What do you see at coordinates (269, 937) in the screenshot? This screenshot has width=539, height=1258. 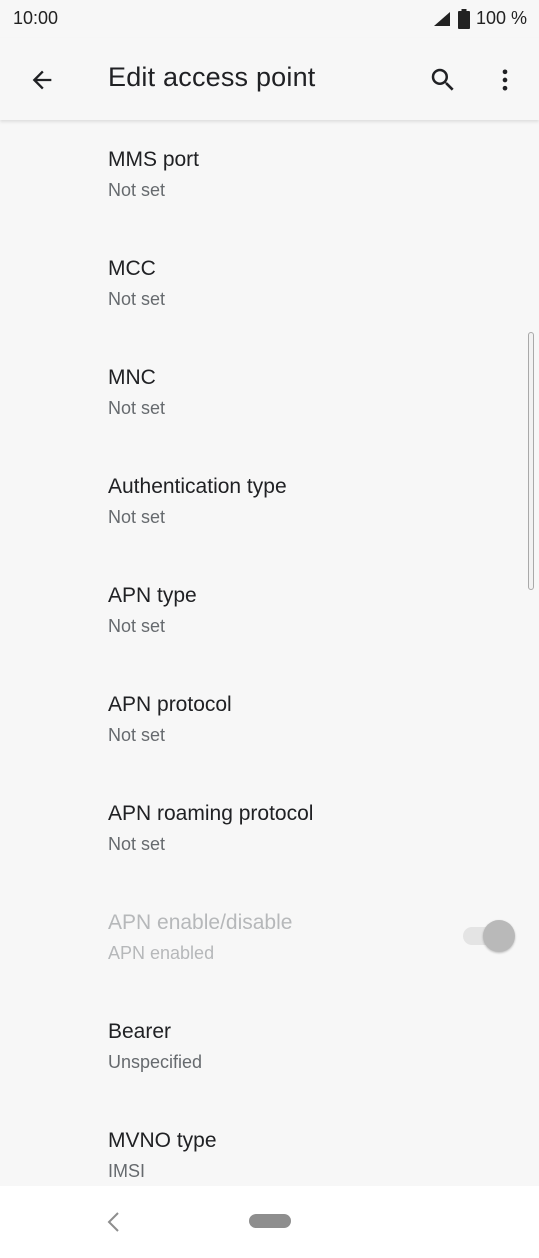 I see `list-item-apn-enable-disable: APN enable/disable APN enabled` at bounding box center [269, 937].